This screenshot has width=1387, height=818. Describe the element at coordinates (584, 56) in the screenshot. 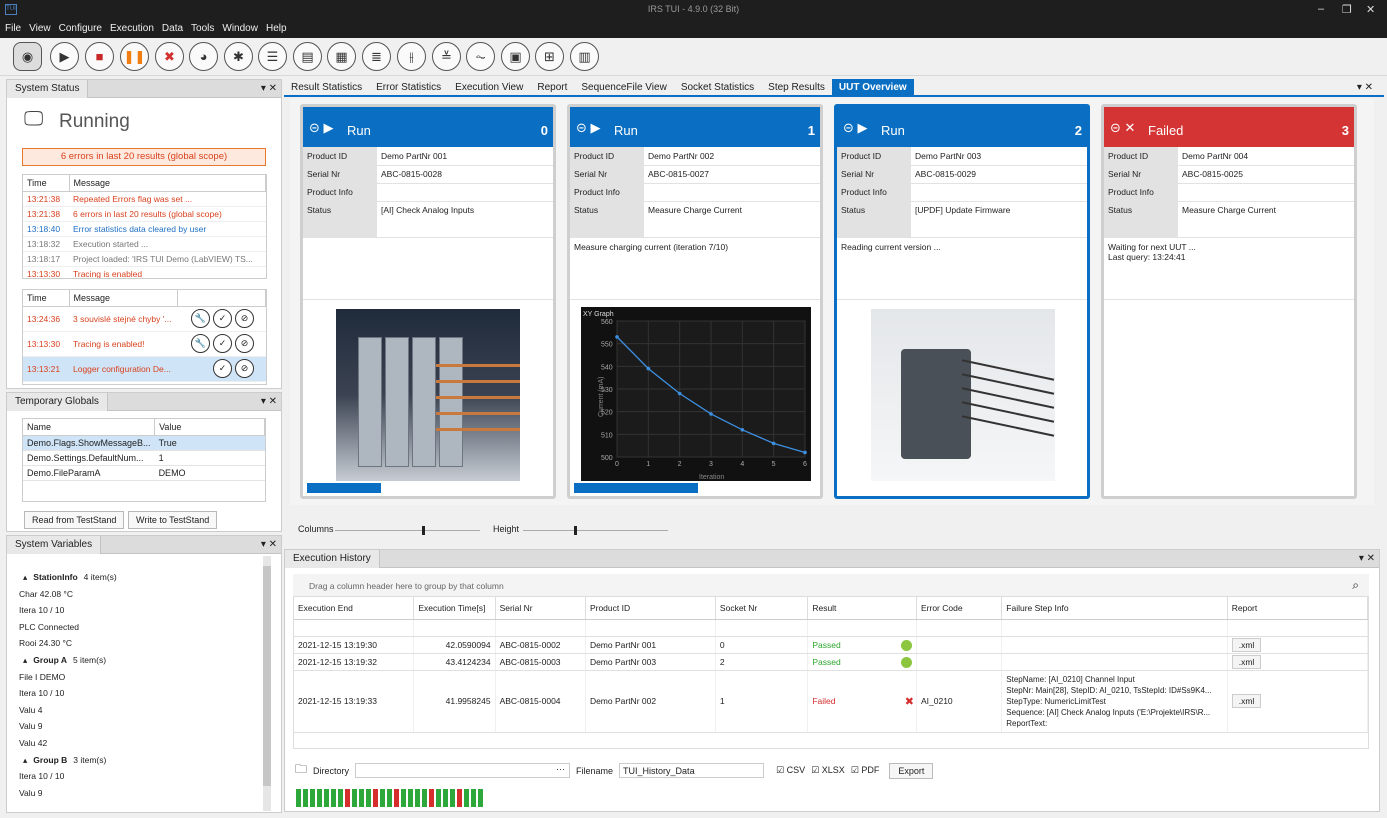

I see `table-icon: ▥` at that location.